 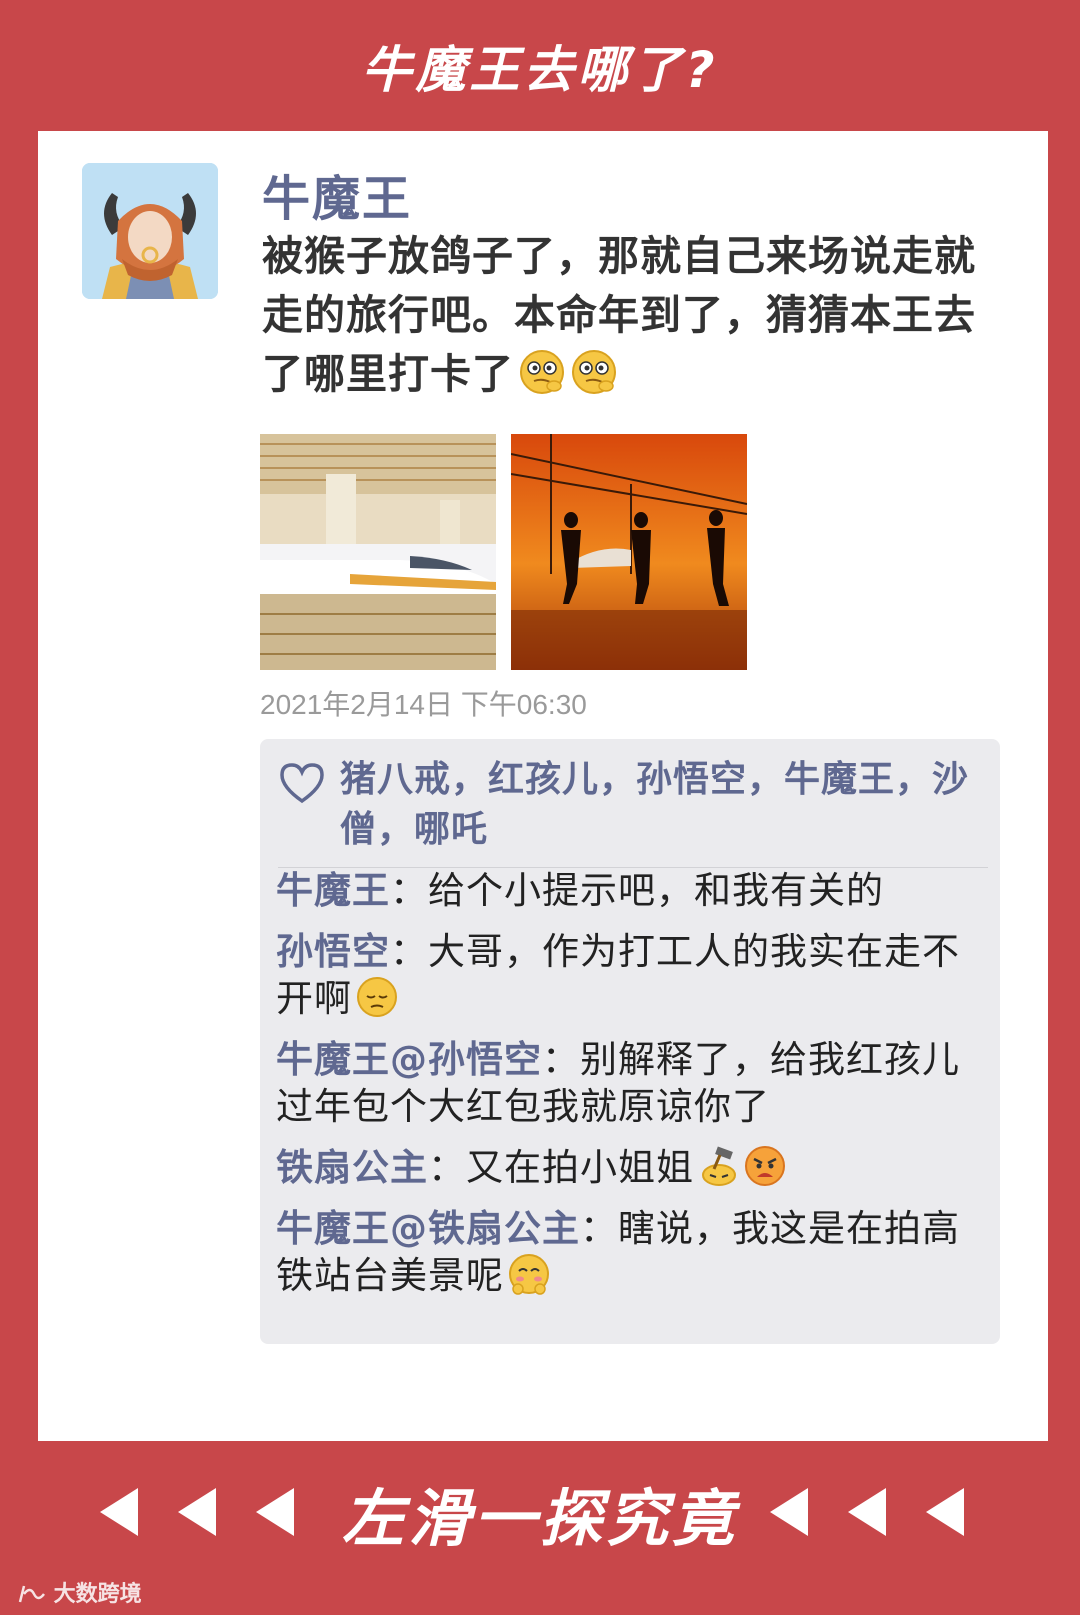 I want to click on comment-item: 孙悟空：大哥，作为打工人的我实在走不开啊, so click(x=631, y=975).